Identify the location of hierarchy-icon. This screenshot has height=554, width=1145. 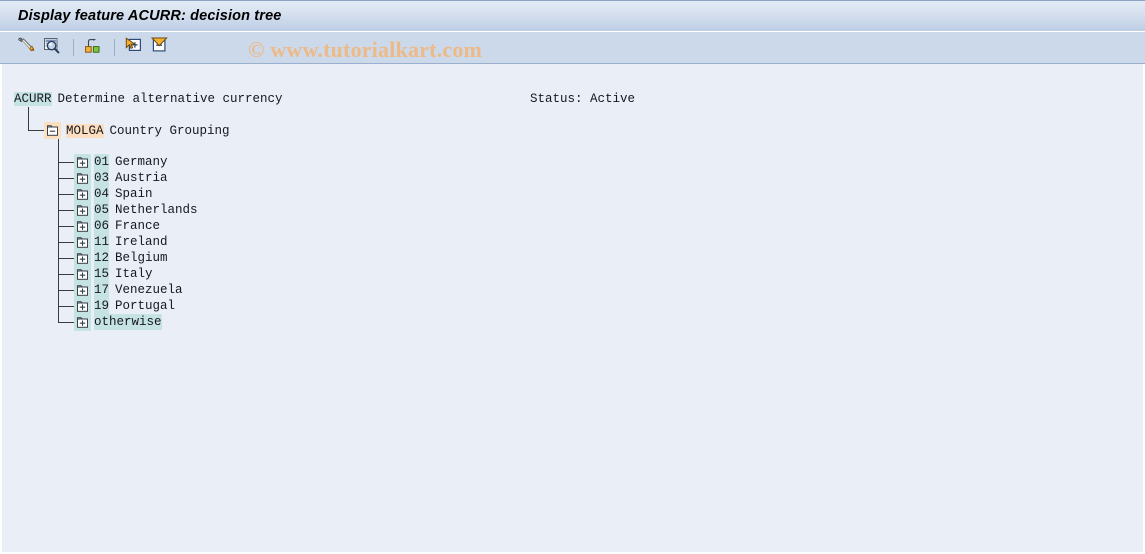
(92, 48).